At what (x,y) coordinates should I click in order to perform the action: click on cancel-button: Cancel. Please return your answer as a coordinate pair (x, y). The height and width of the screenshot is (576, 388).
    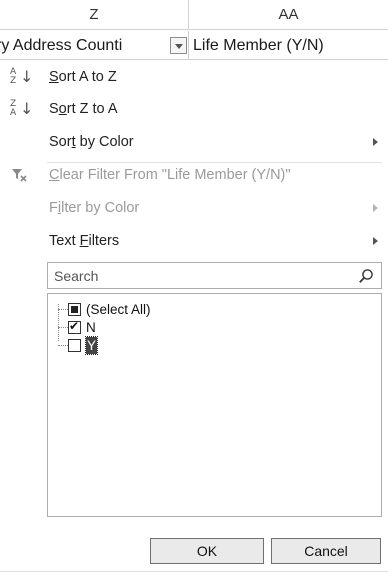
    Looking at the image, I should click on (326, 551).